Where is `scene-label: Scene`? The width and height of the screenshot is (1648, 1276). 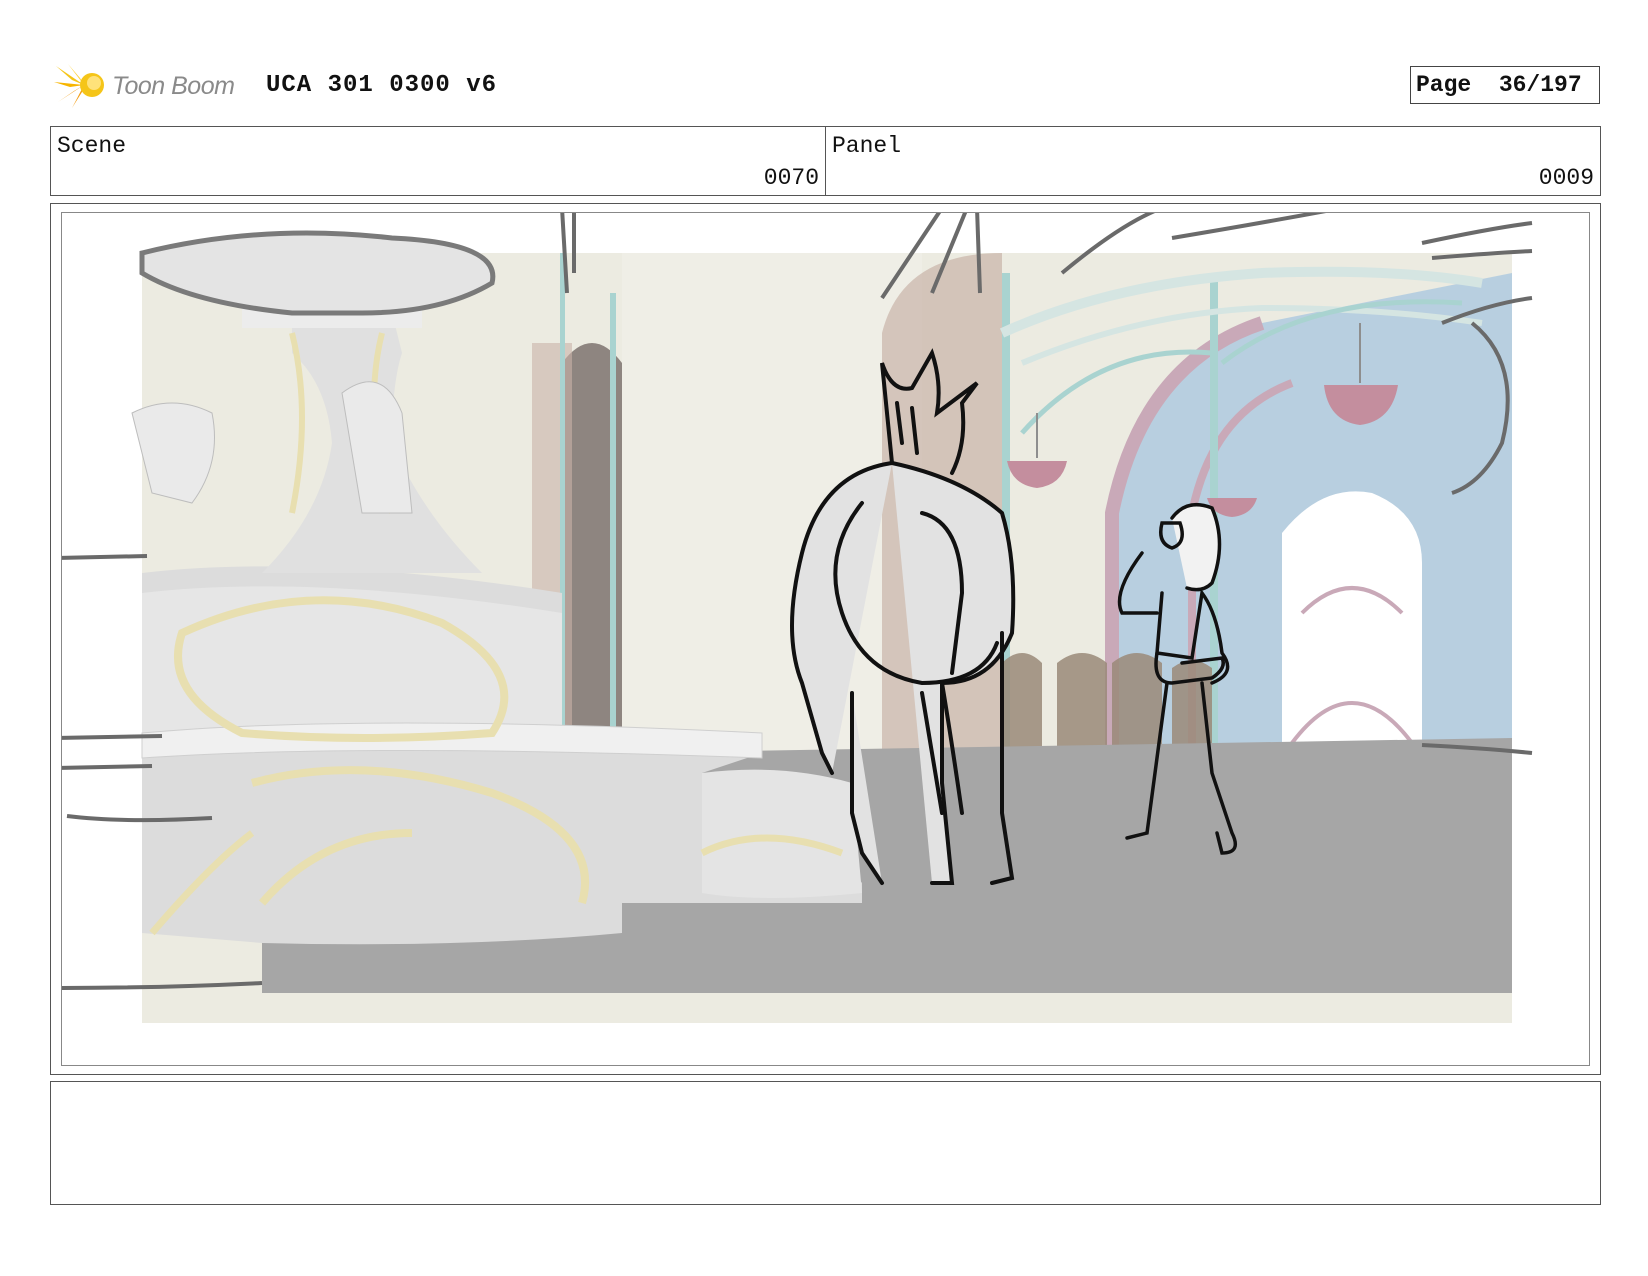 scene-label: Scene is located at coordinates (92, 146).